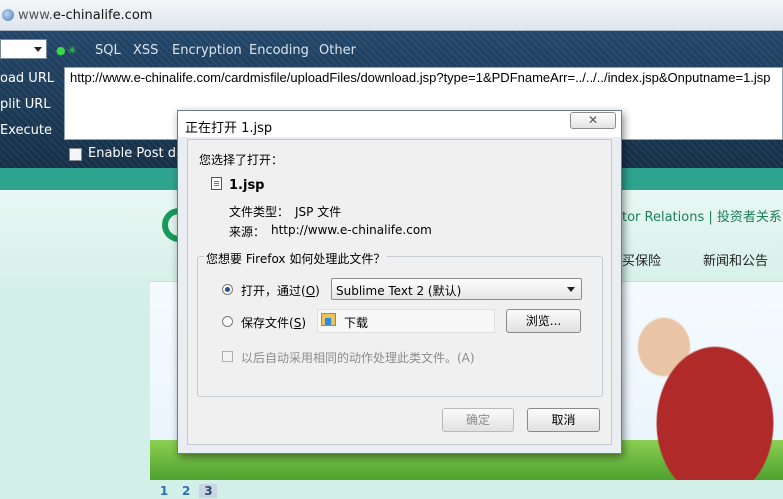 The image size is (783, 499). I want to click on source-value: http://www.e-chinalife.com, so click(351, 230).